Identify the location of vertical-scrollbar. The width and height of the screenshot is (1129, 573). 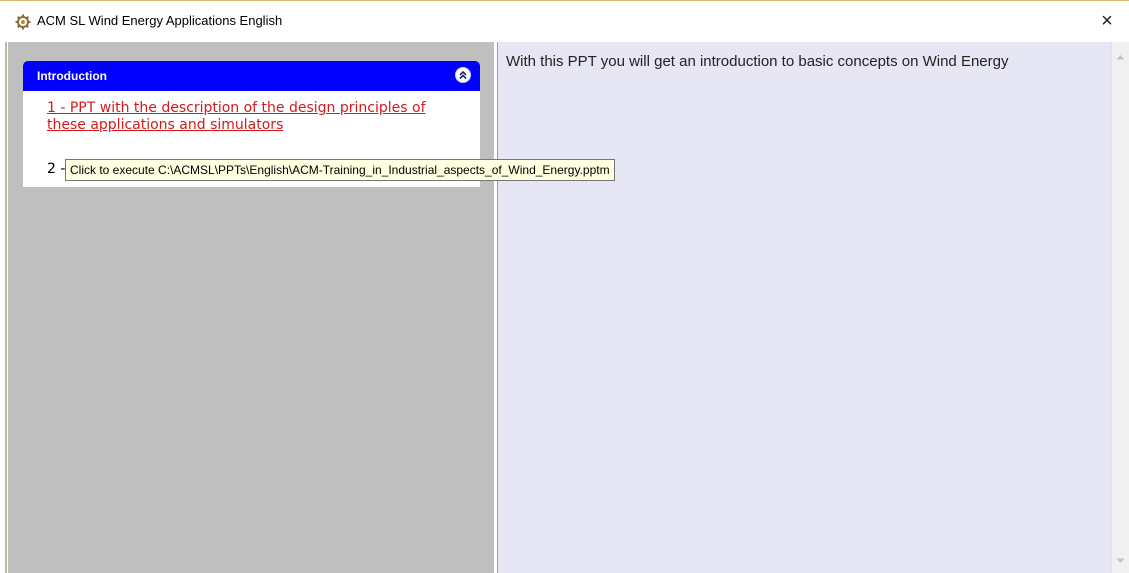
(1120, 307).